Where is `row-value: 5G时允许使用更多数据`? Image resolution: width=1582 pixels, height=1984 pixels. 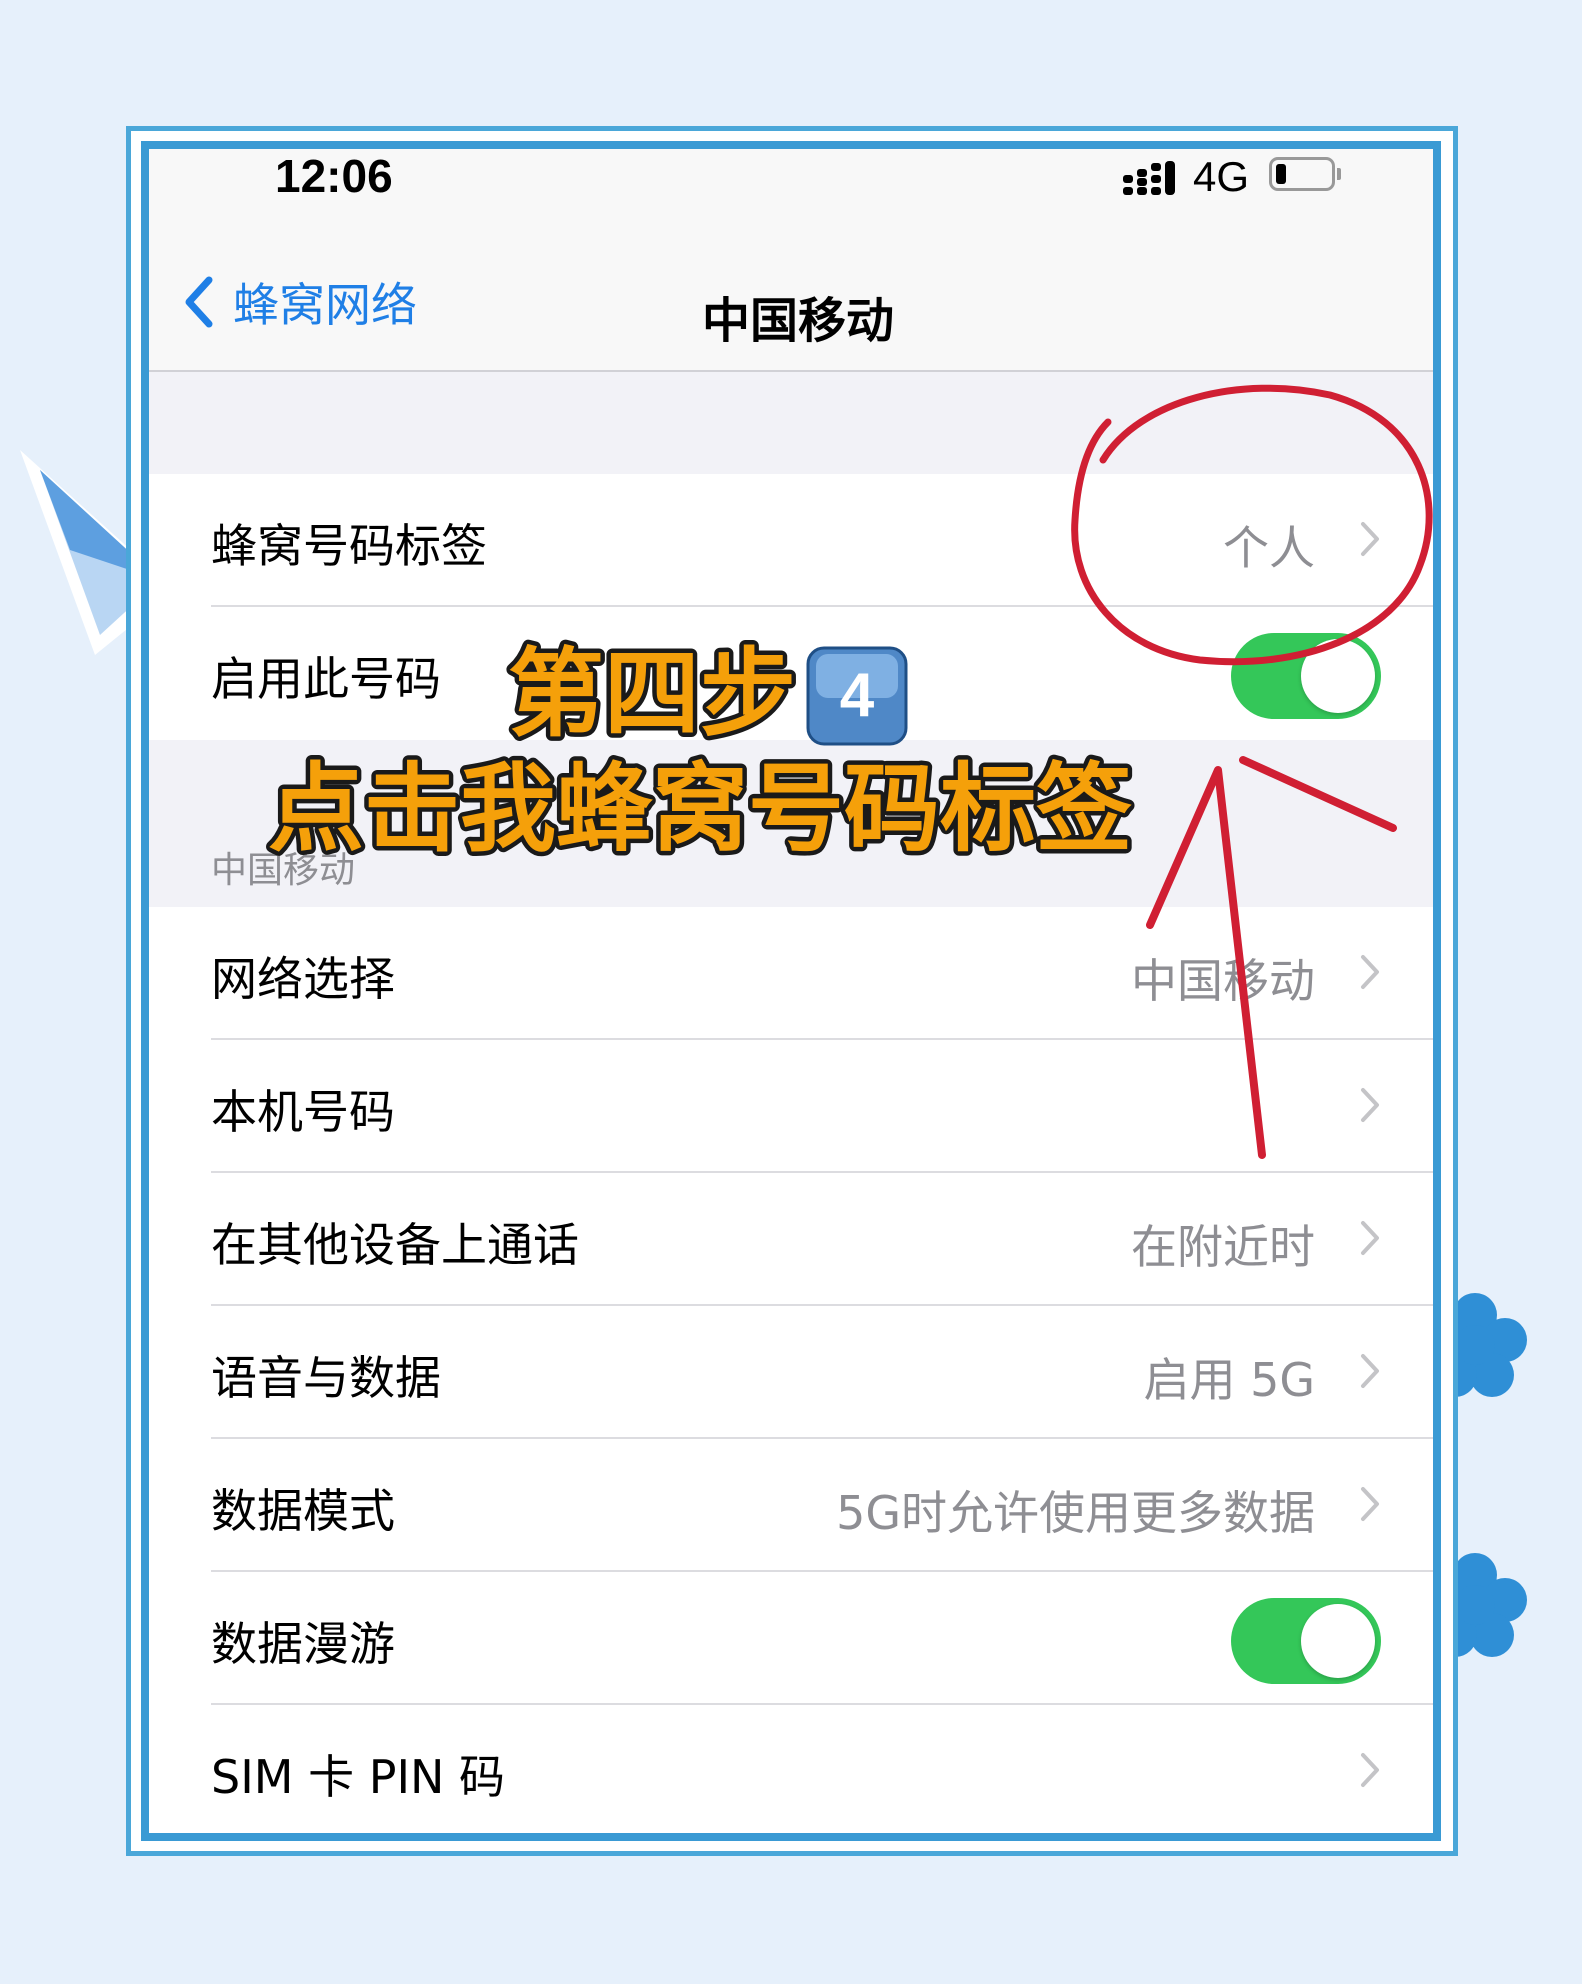
row-value: 5G时允许使用更多数据 is located at coordinates (1075, 1513).